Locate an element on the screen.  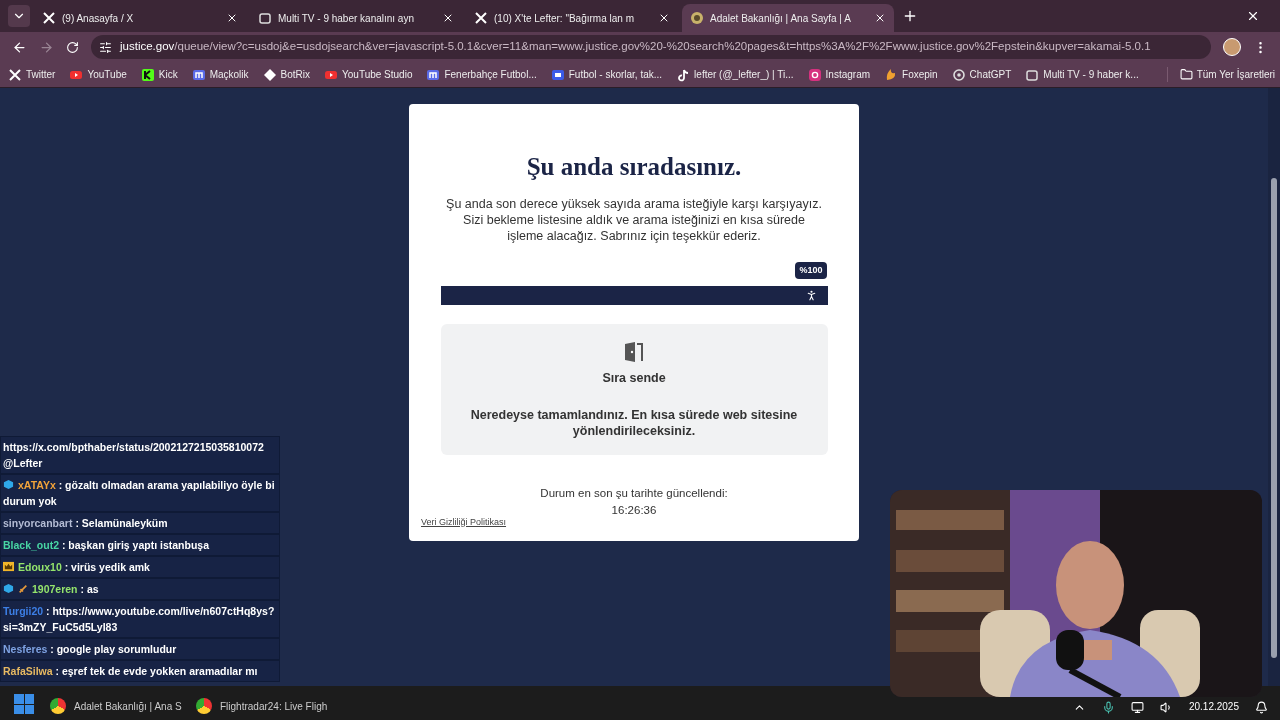
tab-title: Adalet Bakanlığı | Ana Sayfa | A is located at coordinates (781, 18).